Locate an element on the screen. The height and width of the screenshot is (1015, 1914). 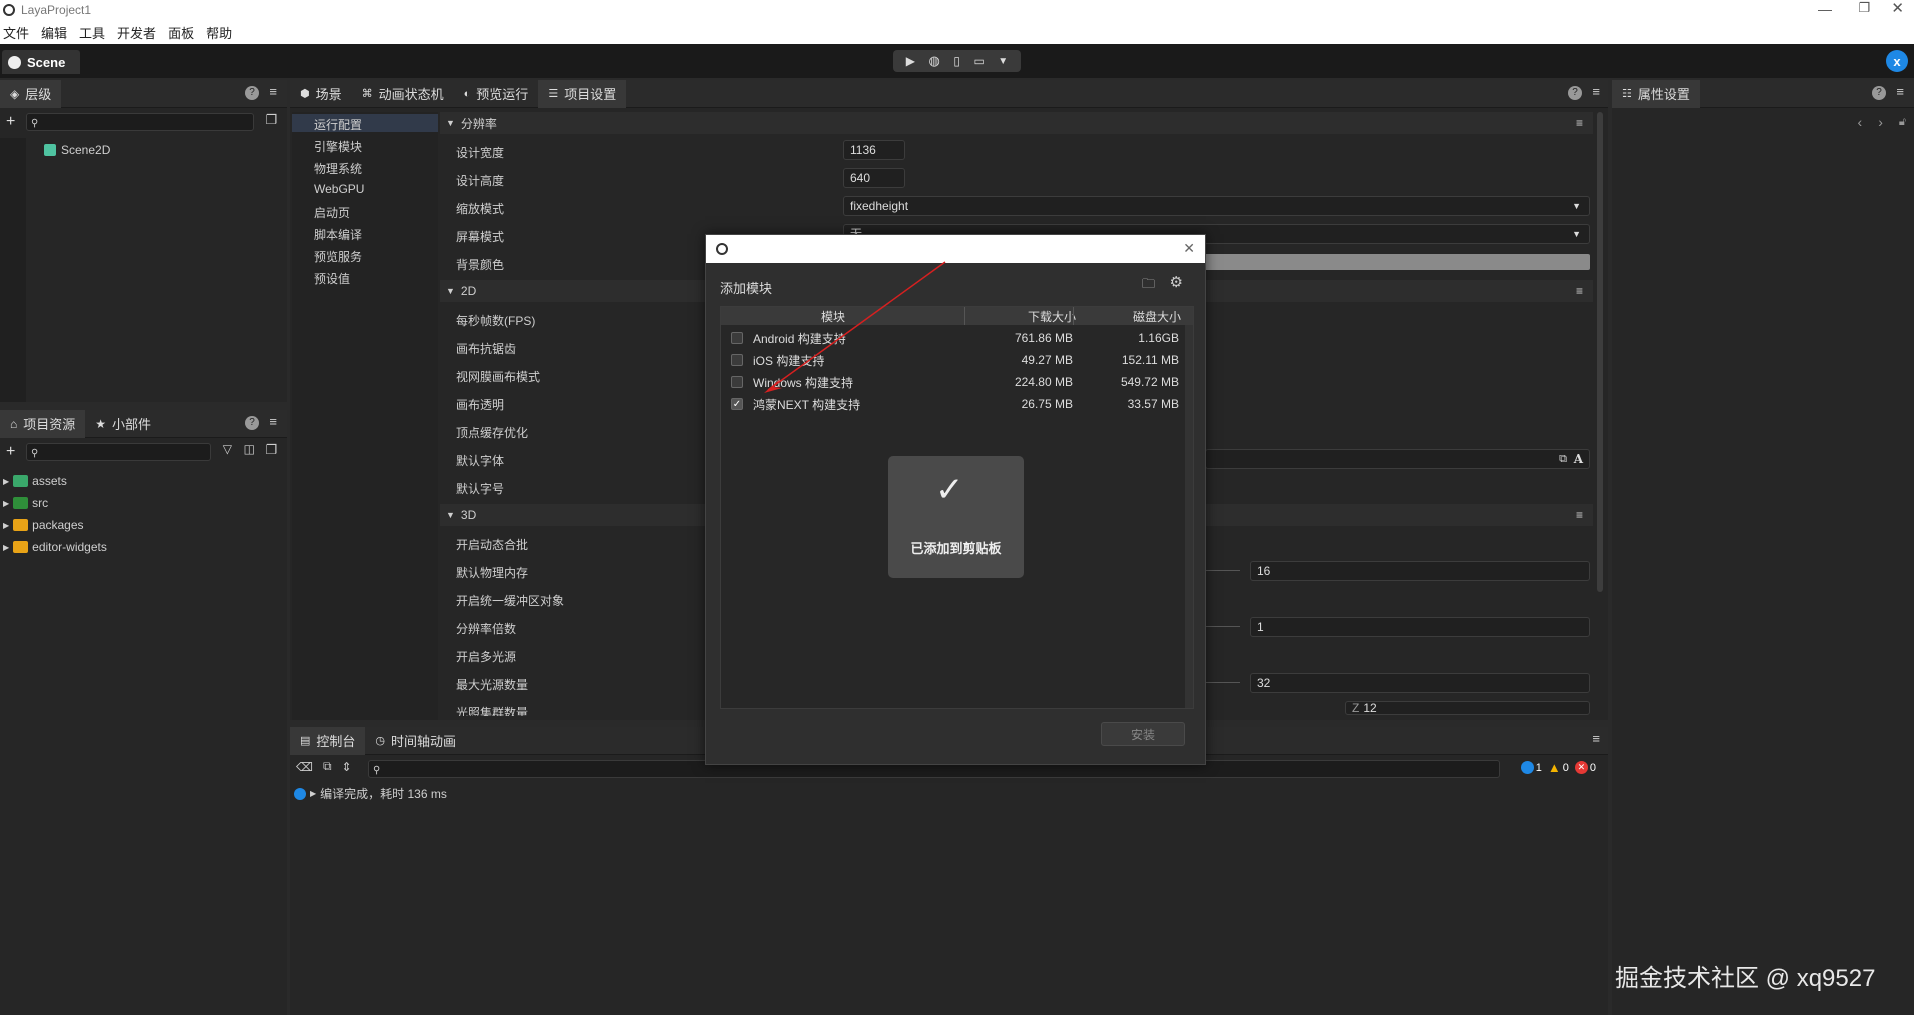
tab-preview: ◐ 预览运行 is located at coordinates (496, 94).